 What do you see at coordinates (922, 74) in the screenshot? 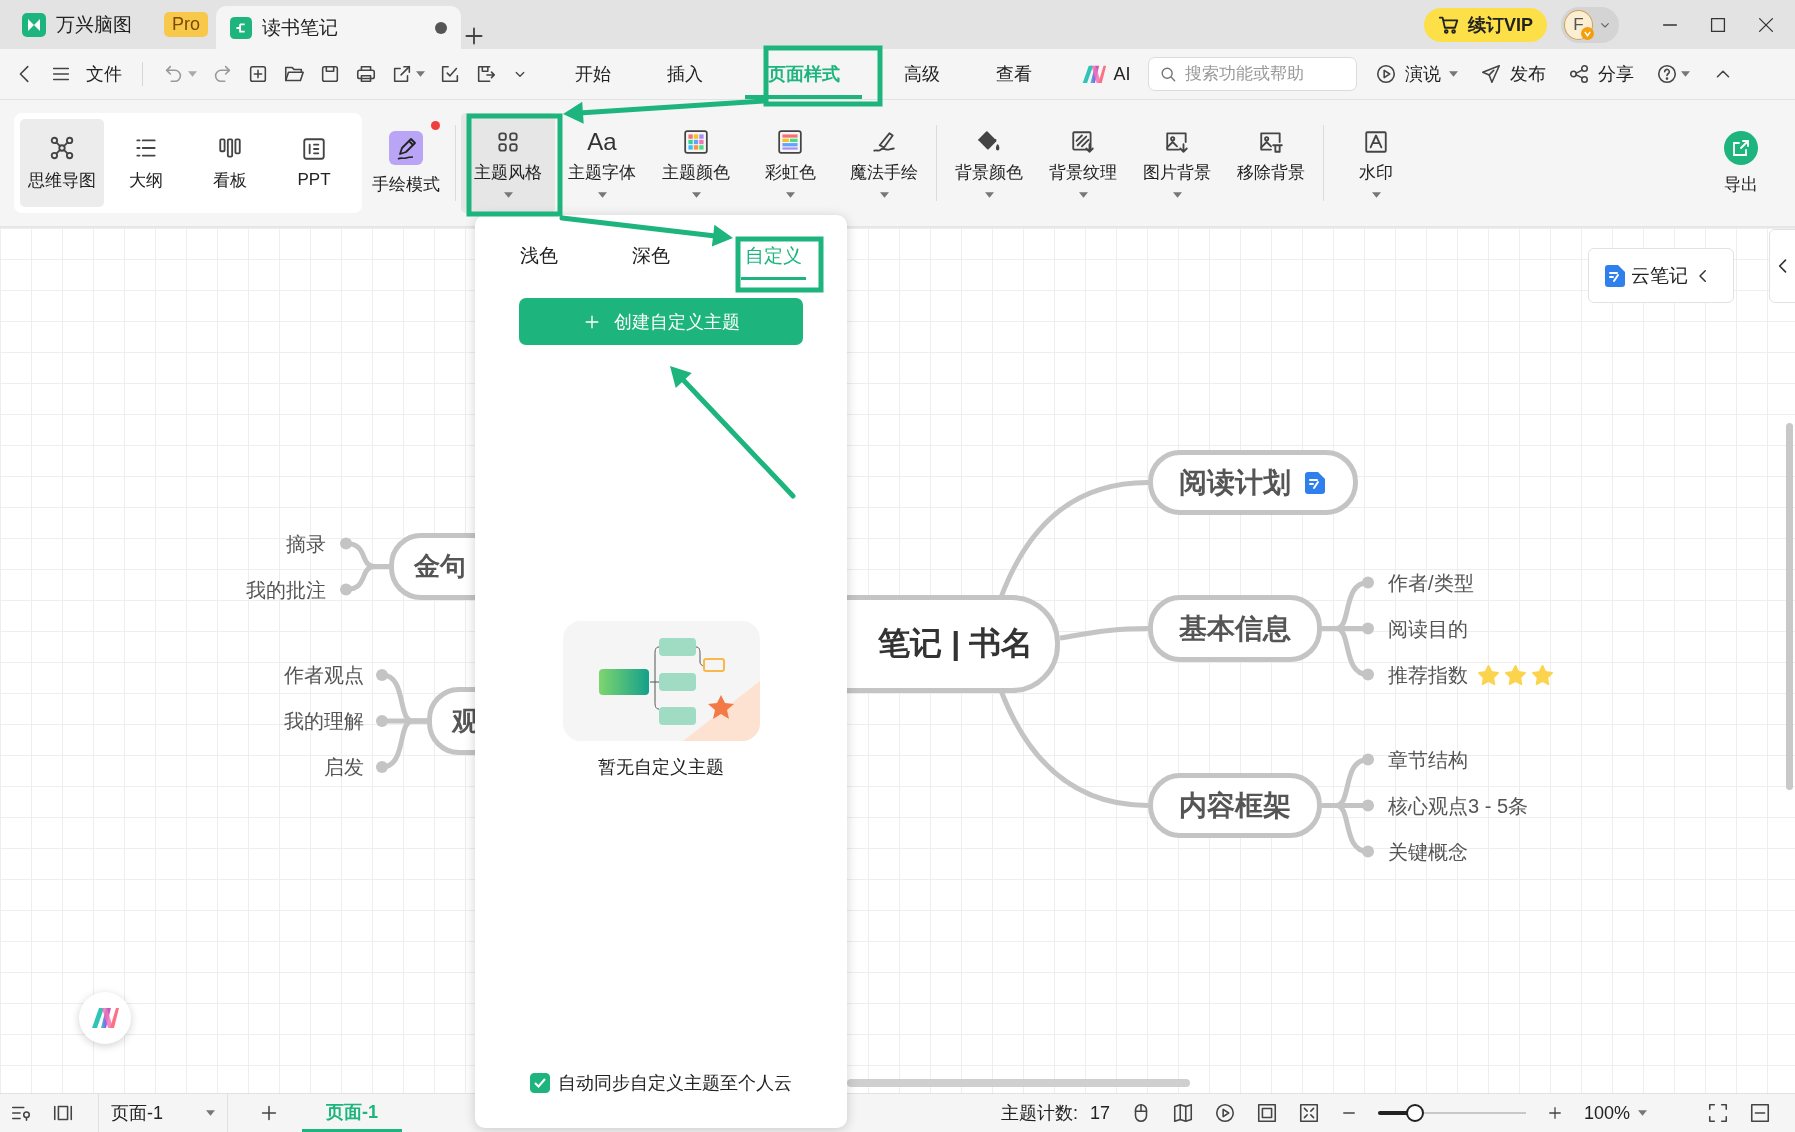
I see `ribbon-tab: 高级` at bounding box center [922, 74].